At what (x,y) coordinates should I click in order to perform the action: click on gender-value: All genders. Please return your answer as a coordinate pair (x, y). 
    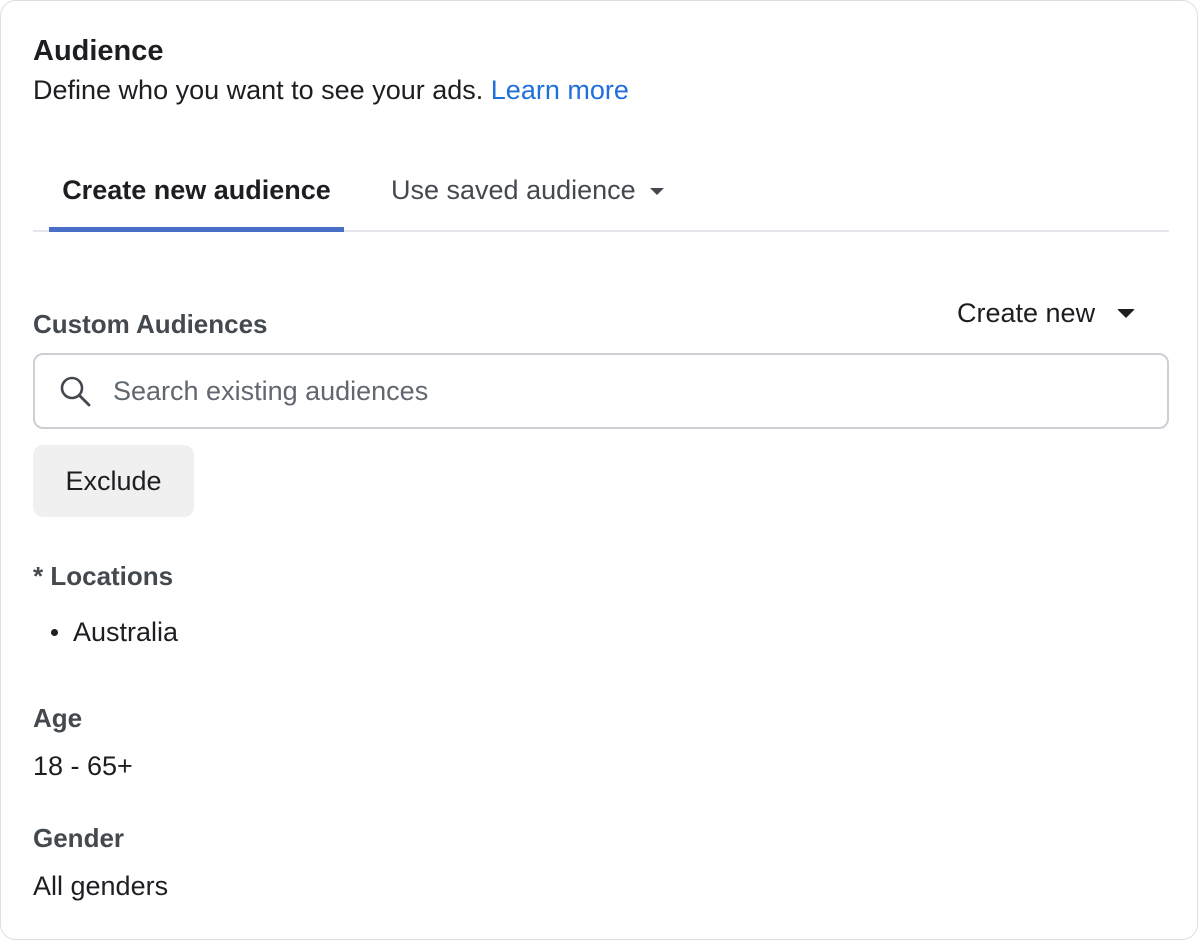
    Looking at the image, I should click on (101, 886).